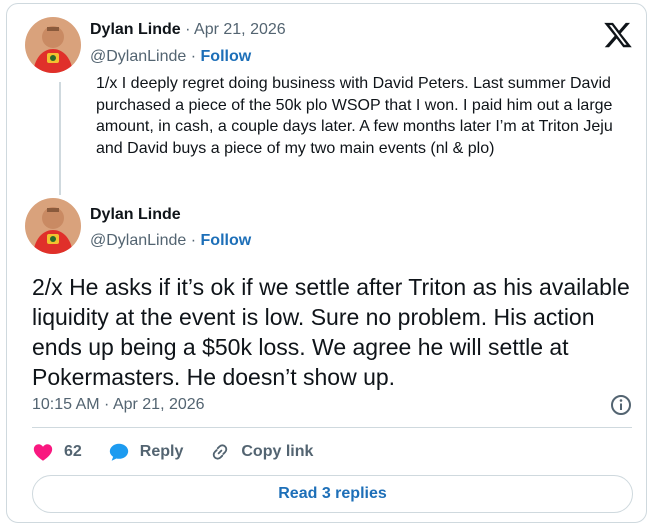 The height and width of the screenshot is (530, 655). What do you see at coordinates (60, 138) in the screenshot?
I see `thread-connector-line` at bounding box center [60, 138].